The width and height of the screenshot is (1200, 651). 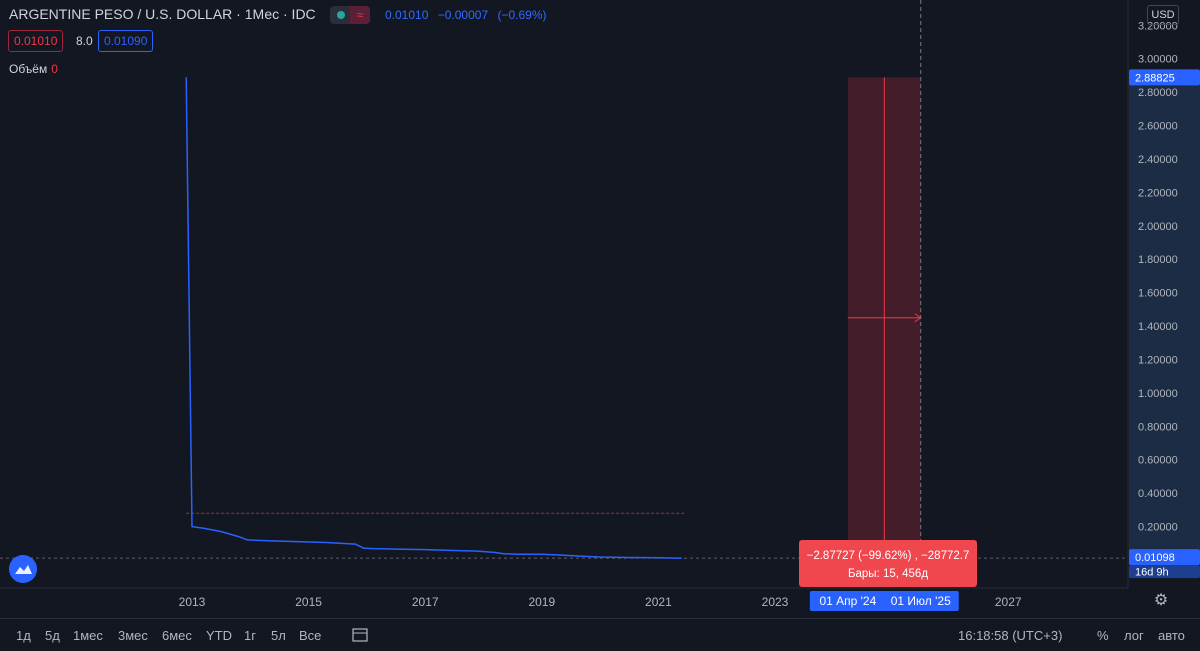 I want to click on quote-summary: 0.01010 −0.00007 (−0.69%), so click(x=469, y=15).